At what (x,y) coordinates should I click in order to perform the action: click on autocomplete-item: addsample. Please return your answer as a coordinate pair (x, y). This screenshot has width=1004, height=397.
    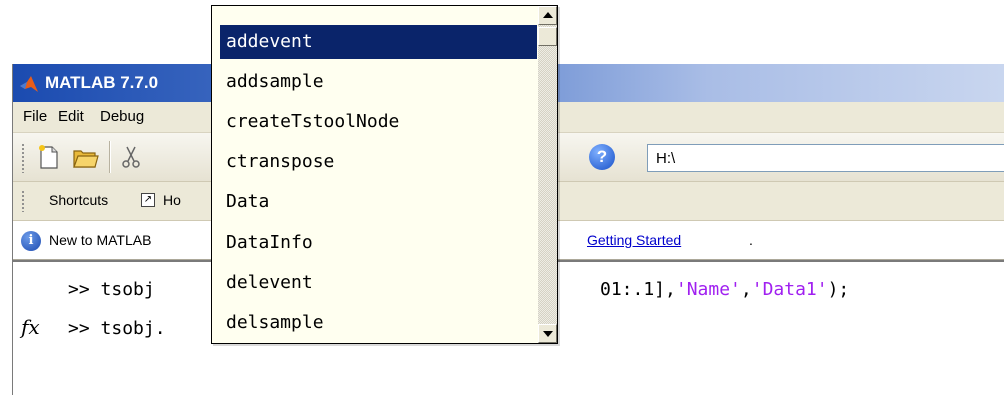
    Looking at the image, I should click on (378, 82).